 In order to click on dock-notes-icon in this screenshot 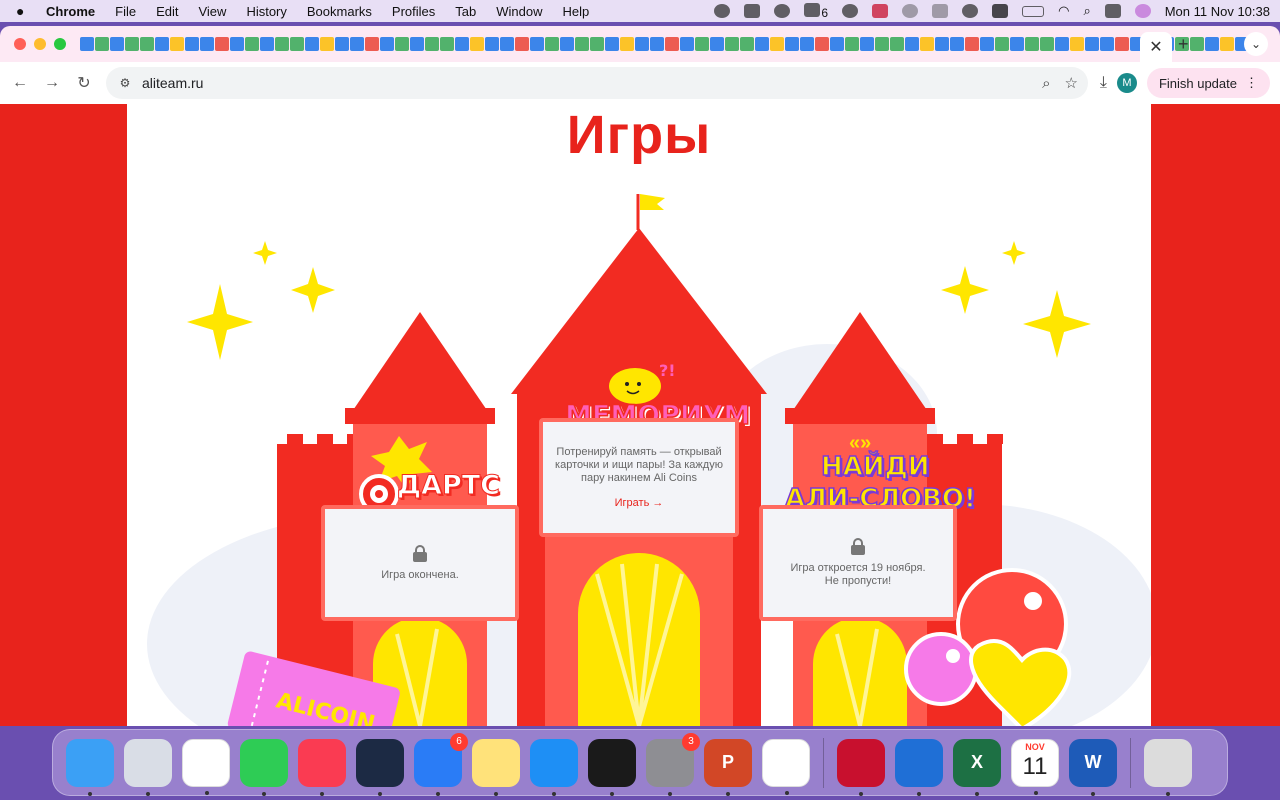, I will do `click(496, 767)`.